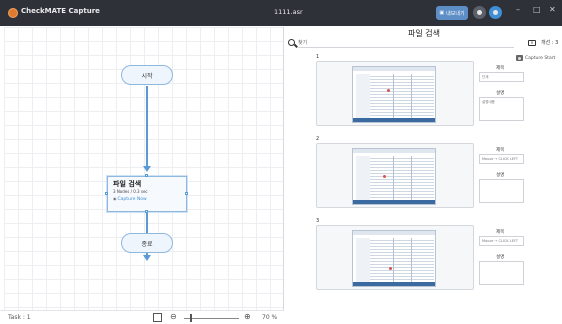 Image resolution: width=562 pixels, height=324 pixels. Describe the element at coordinates (406, 43) in the screenshot. I see `search-input` at that location.